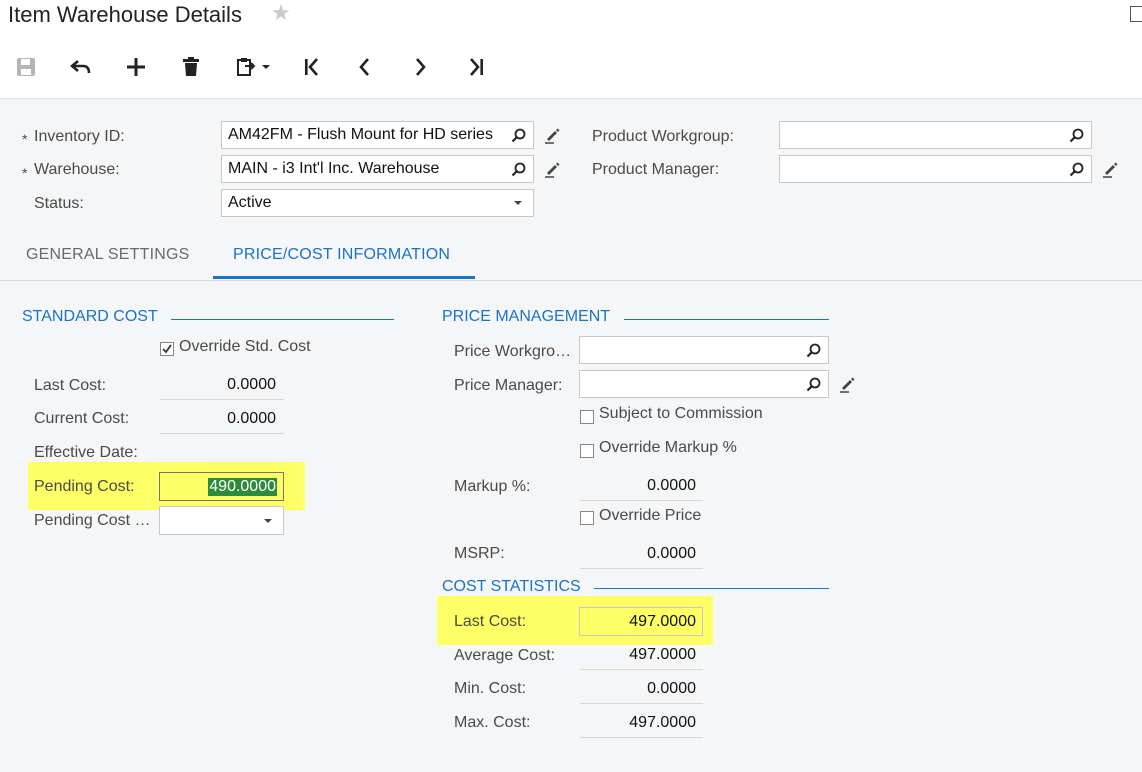 This screenshot has height=772, width=1142. What do you see at coordinates (704, 350) in the screenshot?
I see `price-workgroup-field` at bounding box center [704, 350].